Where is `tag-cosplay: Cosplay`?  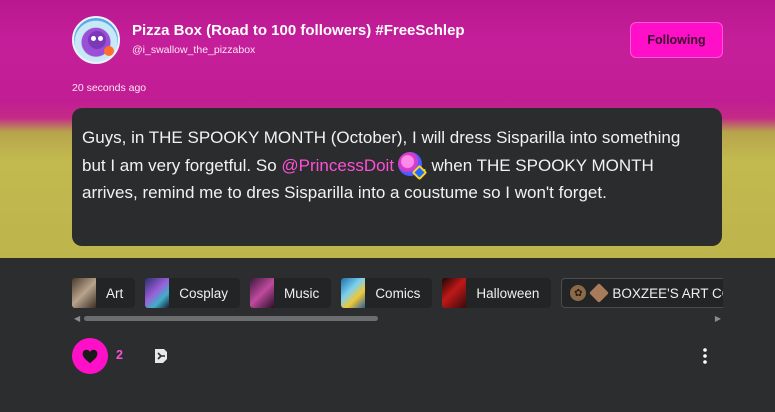 tag-cosplay: Cosplay is located at coordinates (193, 293).